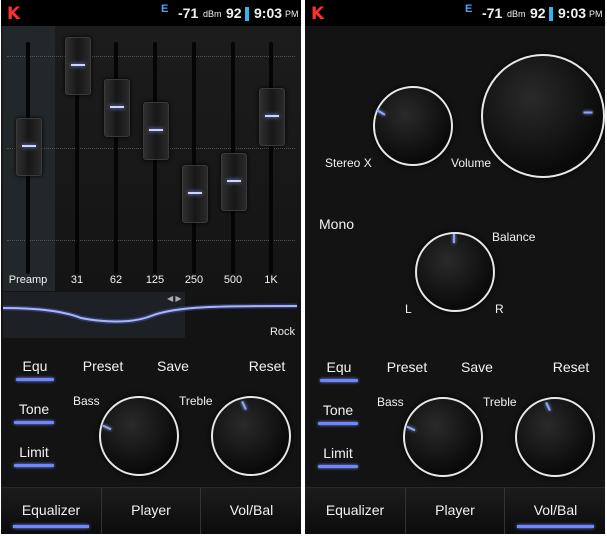 This screenshot has height=536, width=607. Describe the element at coordinates (471, 163) in the screenshot. I see `volume-label: Volume` at that location.